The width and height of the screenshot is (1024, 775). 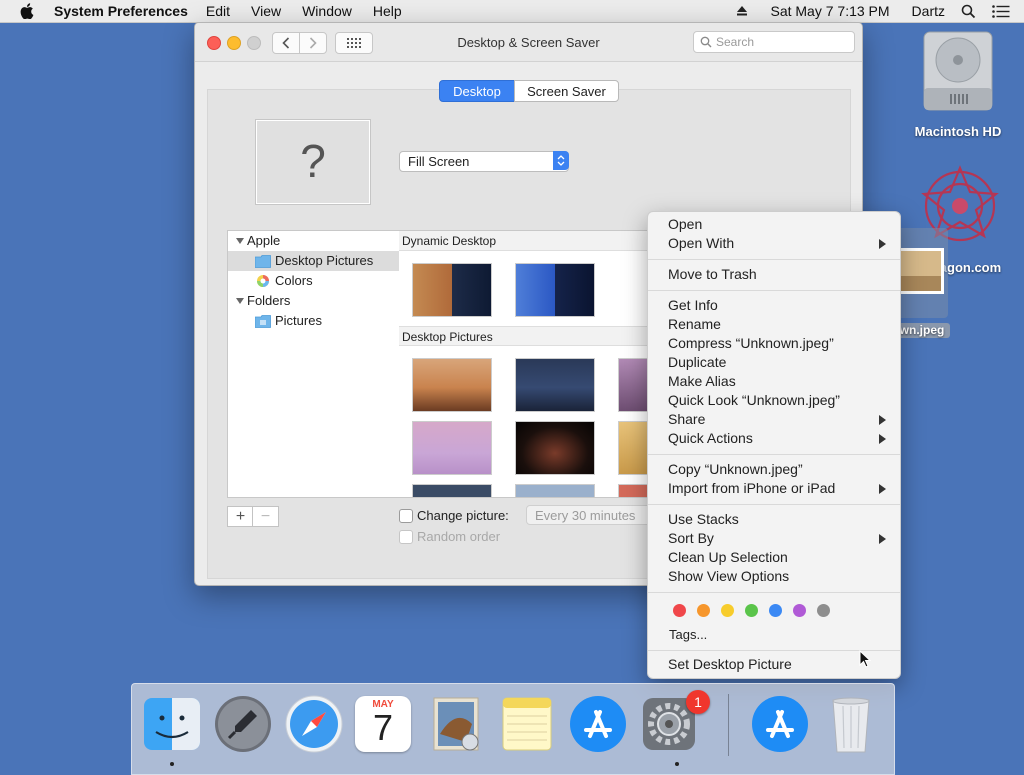 I want to click on menu-item-import: Import from iPhone or iPad, so click(x=783, y=488).